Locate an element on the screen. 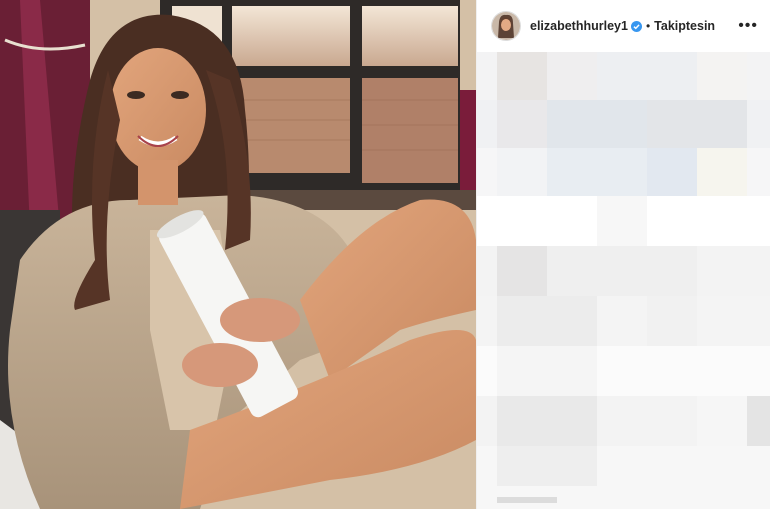 This screenshot has width=770, height=509. more-options-icon: ••• is located at coordinates (748, 26).